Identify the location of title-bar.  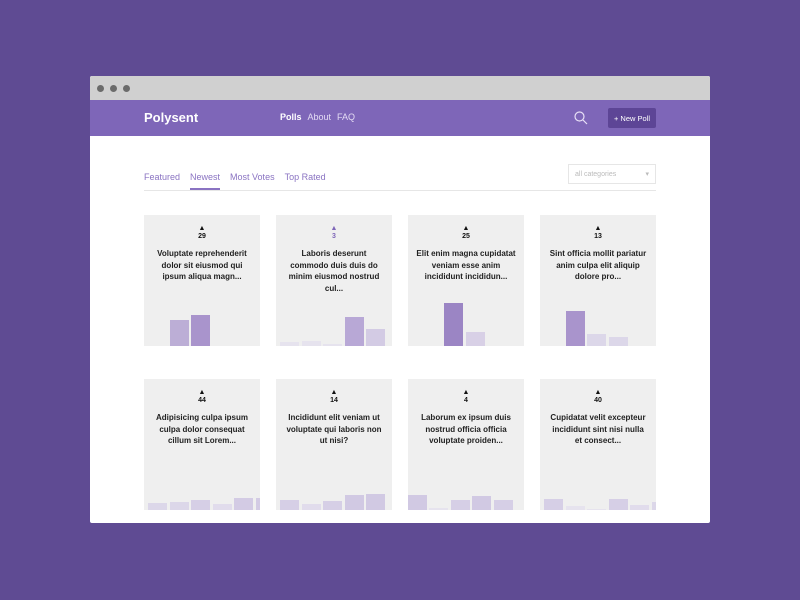
(400, 88).